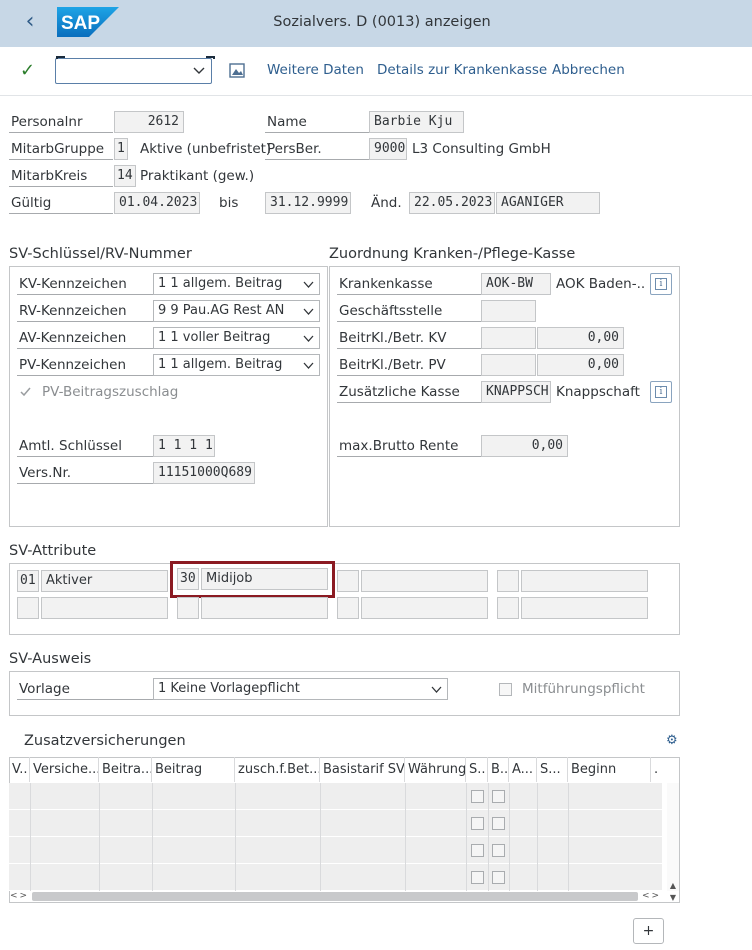 This screenshot has height=950, width=752. I want to click on krankenkasse-code-field: AOK-BW, so click(516, 284).